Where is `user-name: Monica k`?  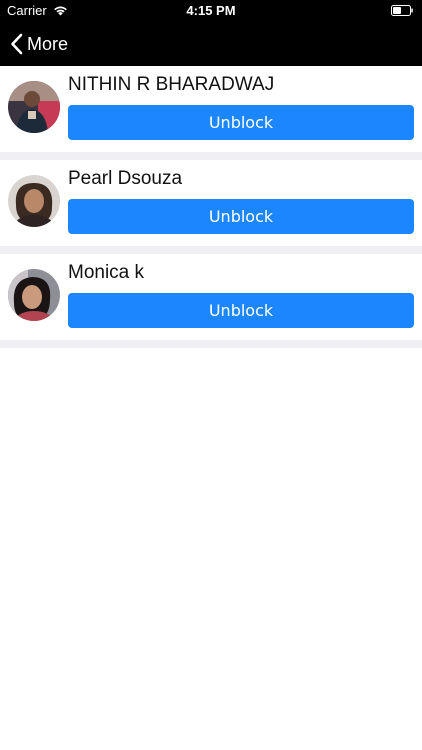 user-name: Monica k is located at coordinates (106, 272).